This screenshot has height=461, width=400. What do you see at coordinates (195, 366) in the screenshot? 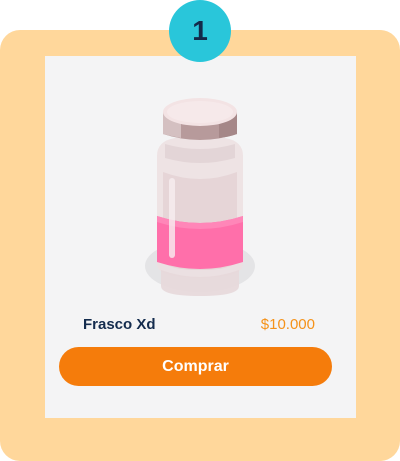
I see `buy-button: Comprar` at bounding box center [195, 366].